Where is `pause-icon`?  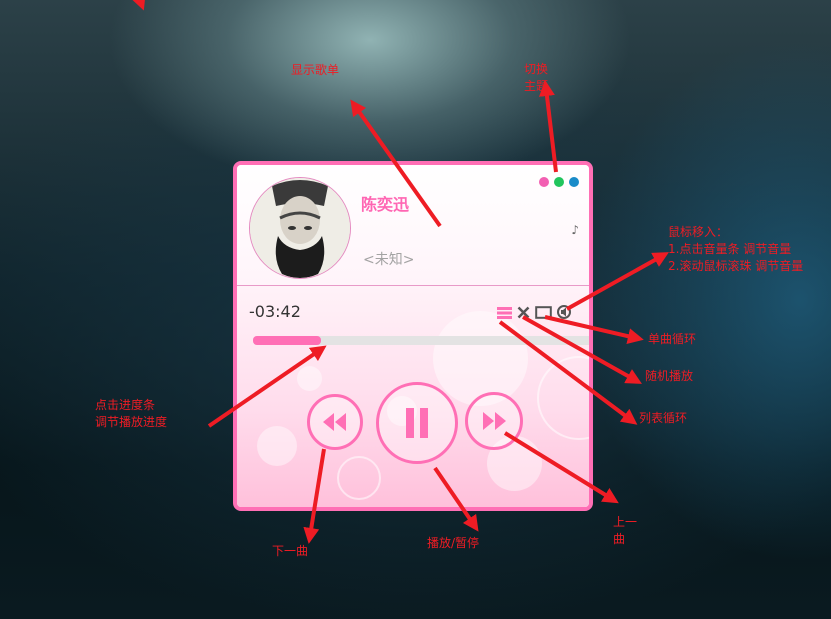 pause-icon is located at coordinates (417, 423).